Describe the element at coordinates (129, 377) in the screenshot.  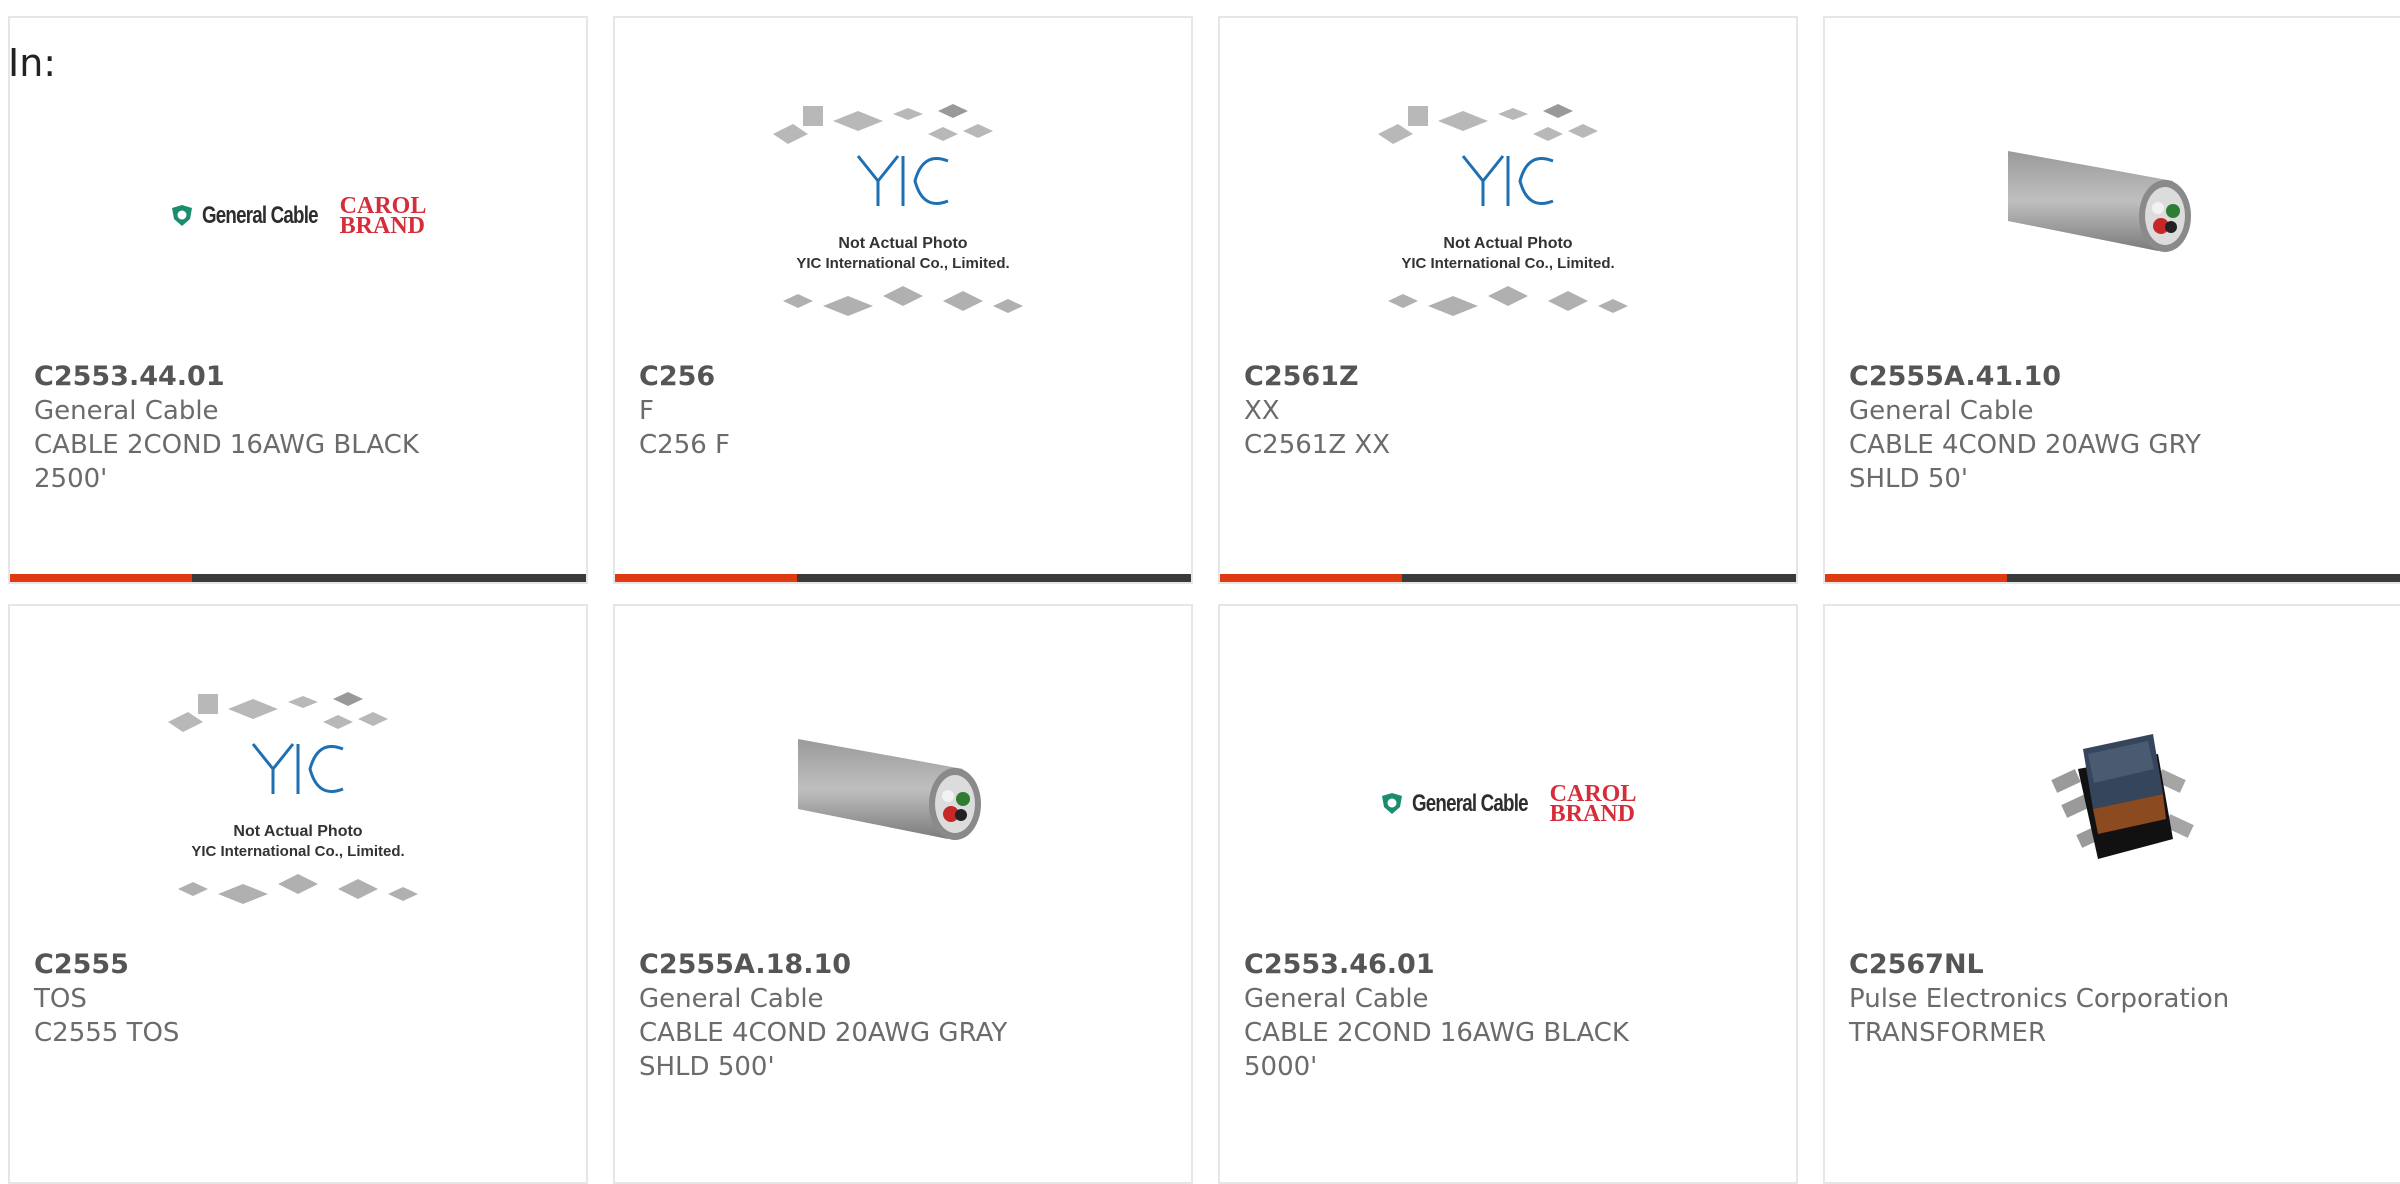
I see `part-number: C2553.44.01` at that location.